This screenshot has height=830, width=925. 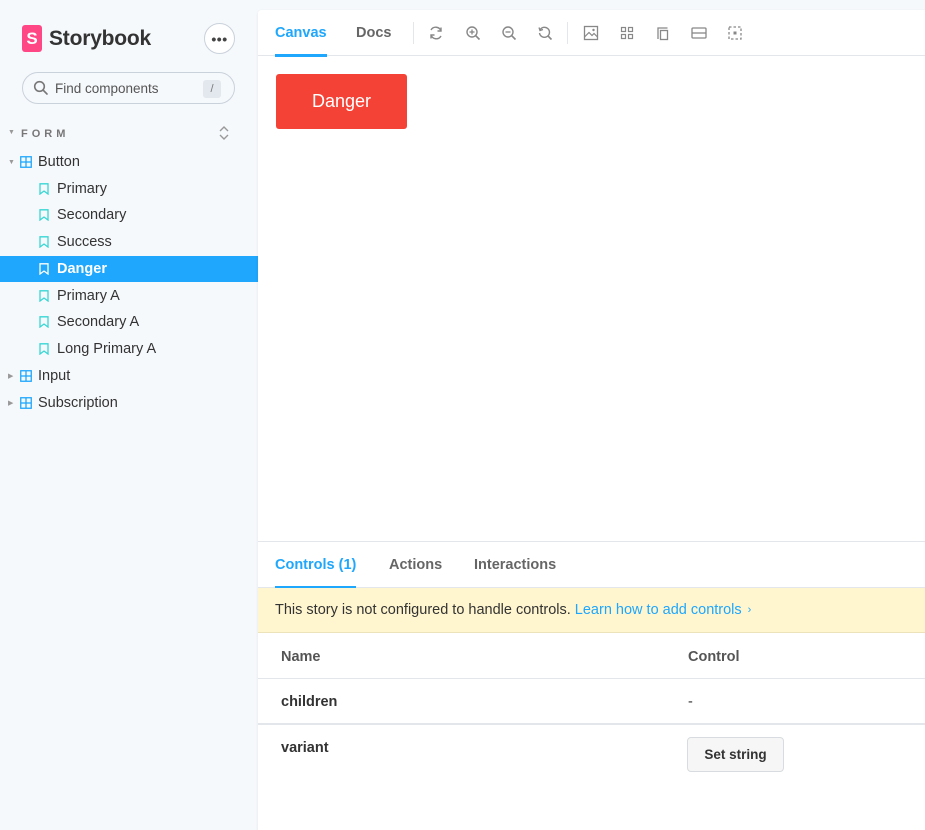 I want to click on learn-controls-link: Learn how to add controls, so click(x=658, y=610).